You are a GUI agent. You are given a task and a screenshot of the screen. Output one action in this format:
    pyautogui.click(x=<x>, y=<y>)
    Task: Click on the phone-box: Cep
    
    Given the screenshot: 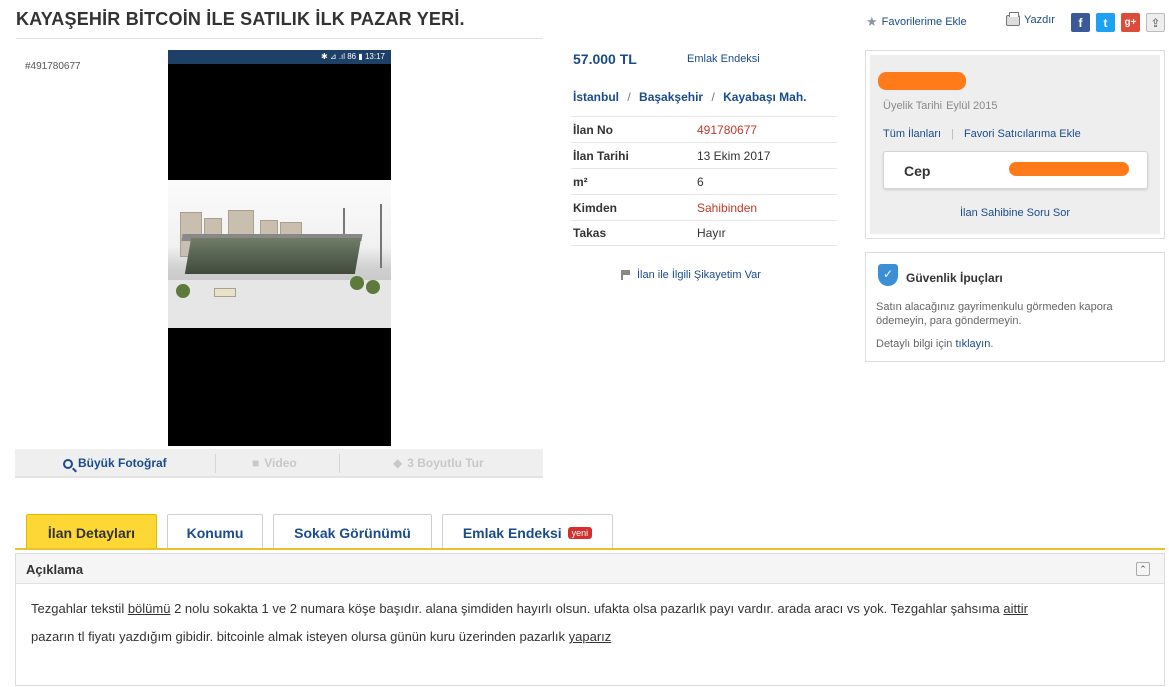 What is the action you would take?
    pyautogui.click(x=1015, y=170)
    